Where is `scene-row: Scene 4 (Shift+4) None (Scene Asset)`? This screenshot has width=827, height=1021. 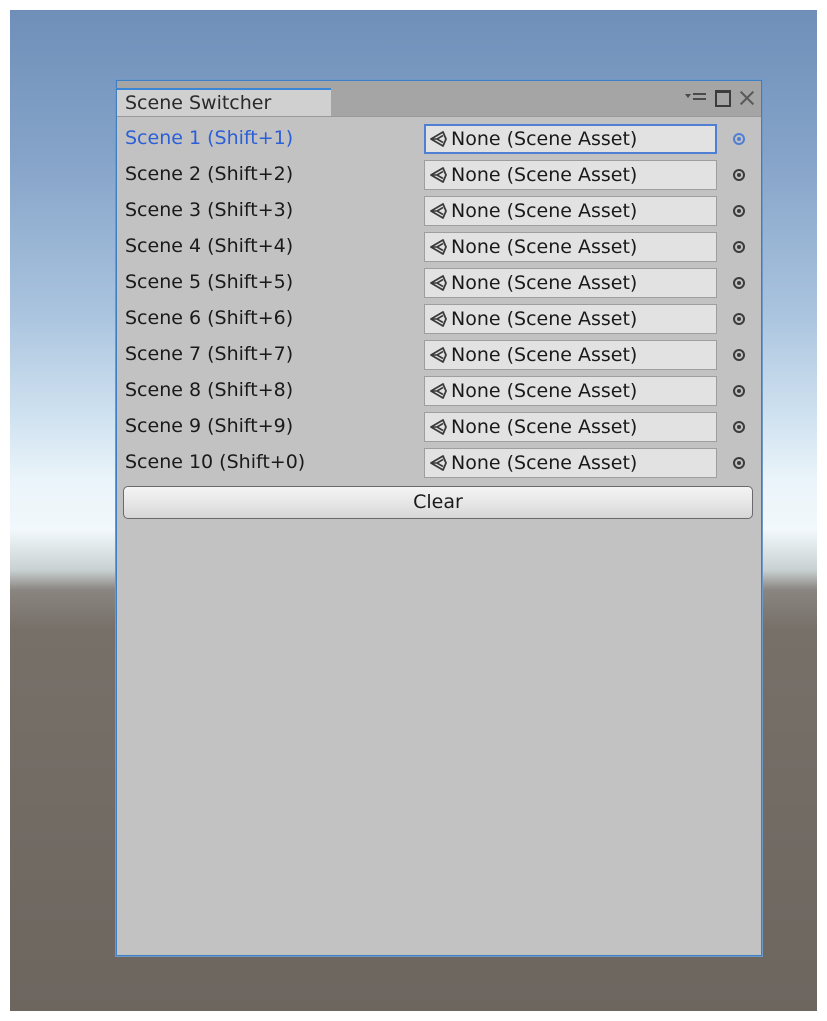 scene-row: Scene 4 (Shift+4) None (Scene Asset) is located at coordinates (439, 248).